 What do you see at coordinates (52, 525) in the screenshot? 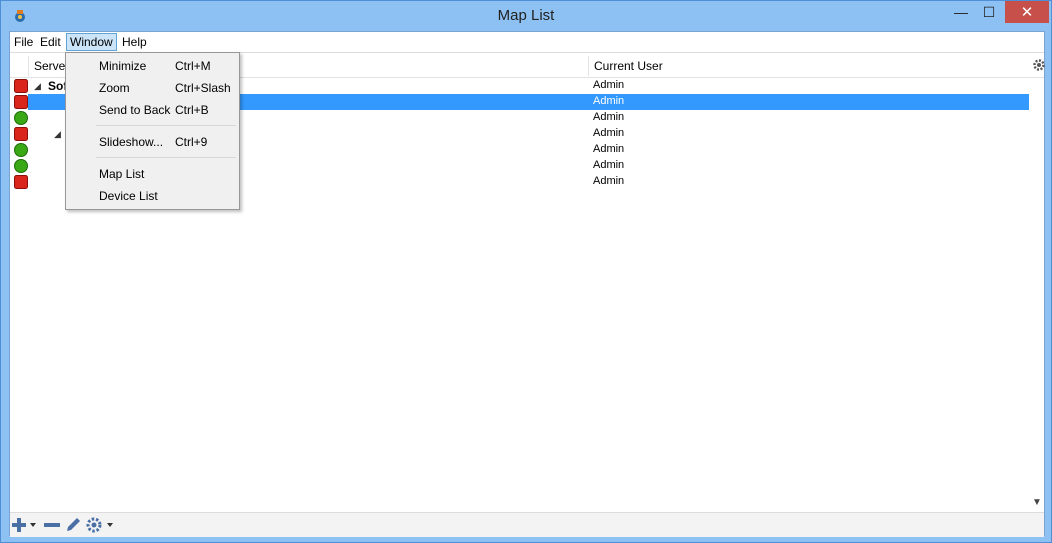
I see `remove-icon` at bounding box center [52, 525].